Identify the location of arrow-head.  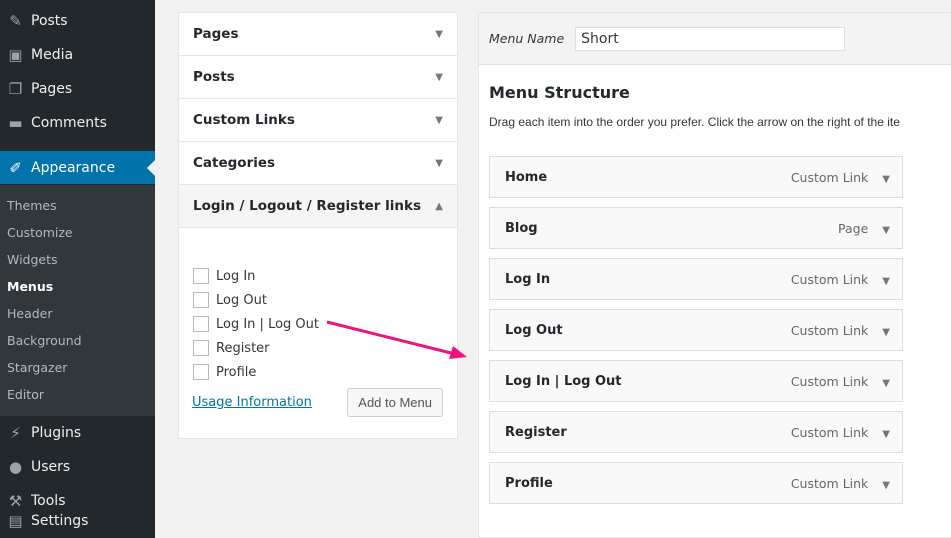
(458, 352).